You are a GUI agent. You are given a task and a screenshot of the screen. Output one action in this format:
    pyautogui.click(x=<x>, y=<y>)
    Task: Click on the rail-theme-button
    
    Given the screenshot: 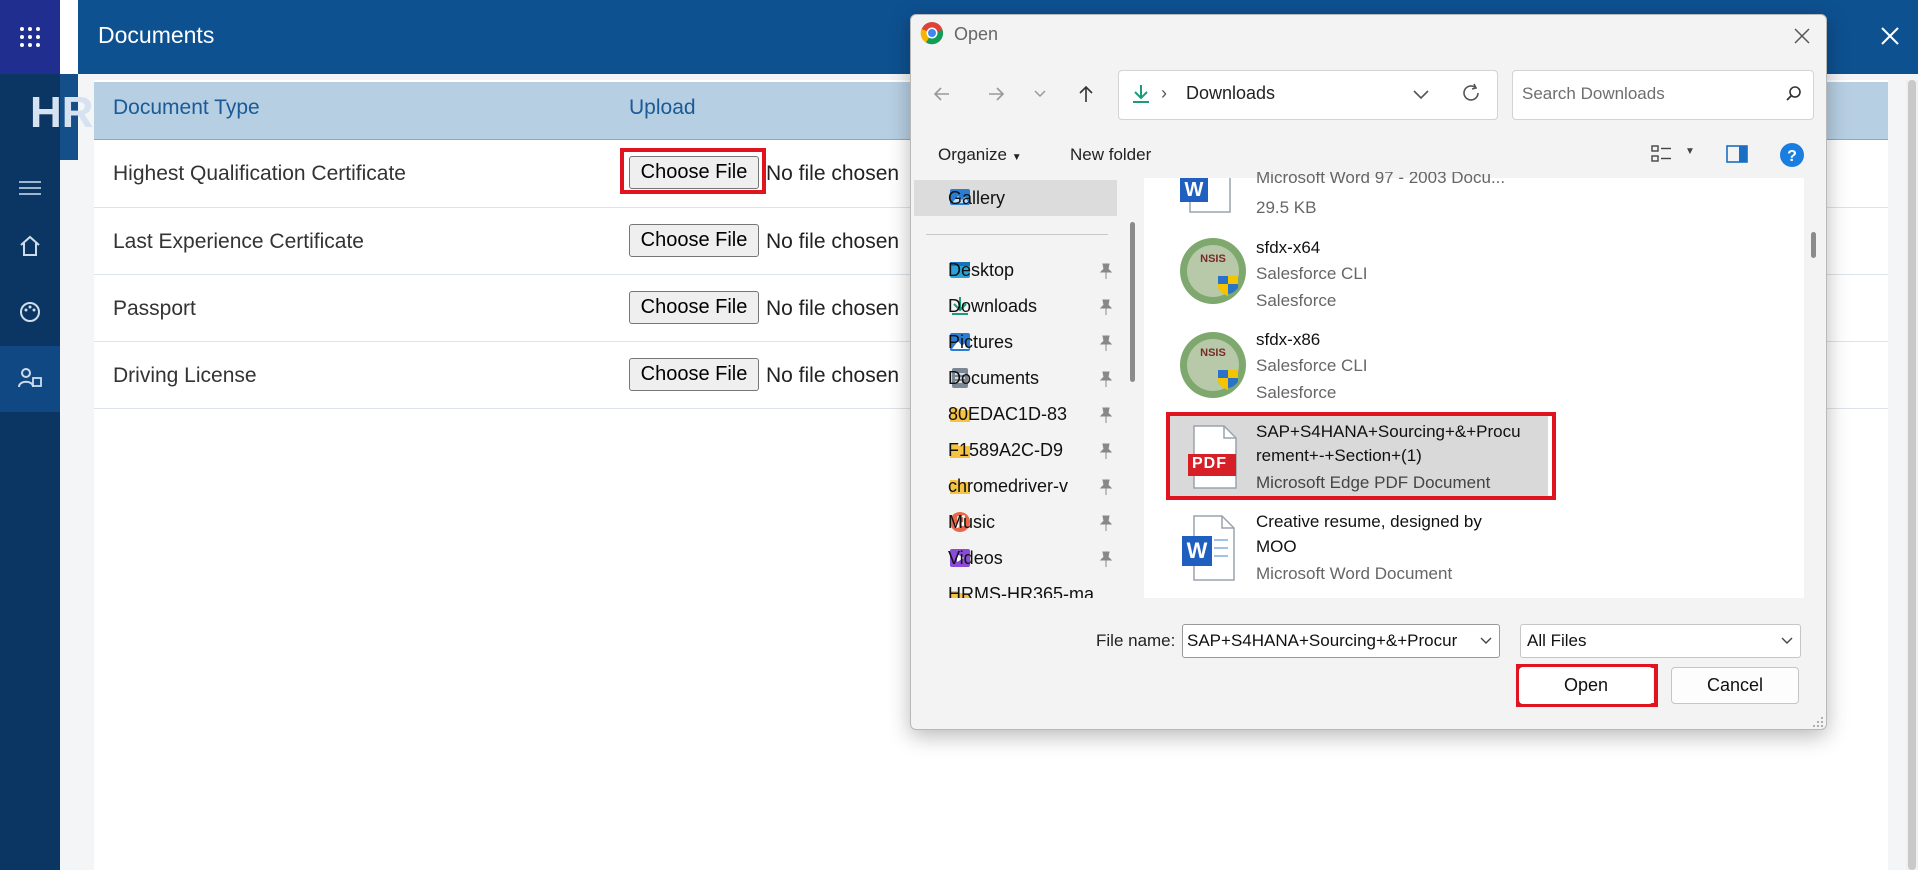 What is the action you would take?
    pyautogui.click(x=30, y=312)
    